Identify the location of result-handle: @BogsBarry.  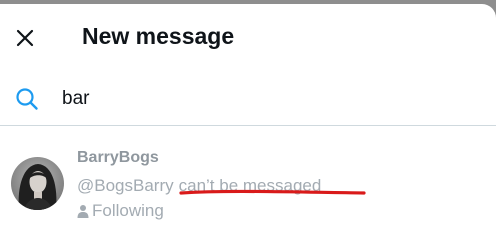
(125, 185).